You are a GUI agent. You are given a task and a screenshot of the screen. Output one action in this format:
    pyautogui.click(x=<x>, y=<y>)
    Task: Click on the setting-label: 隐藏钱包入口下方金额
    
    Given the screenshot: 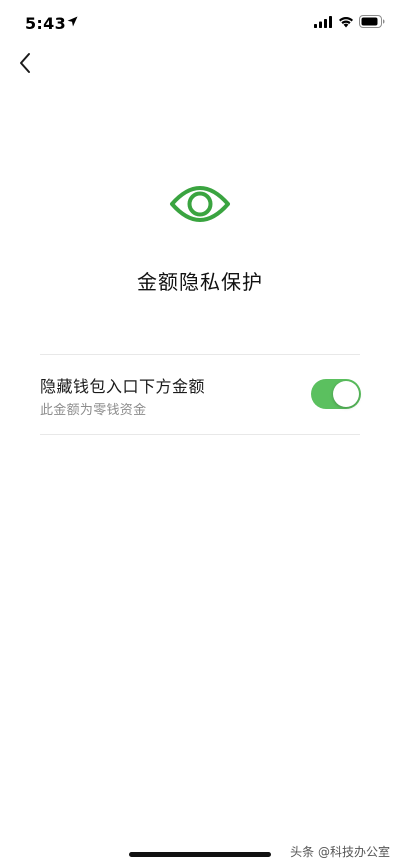 What is the action you would take?
    pyautogui.click(x=123, y=386)
    